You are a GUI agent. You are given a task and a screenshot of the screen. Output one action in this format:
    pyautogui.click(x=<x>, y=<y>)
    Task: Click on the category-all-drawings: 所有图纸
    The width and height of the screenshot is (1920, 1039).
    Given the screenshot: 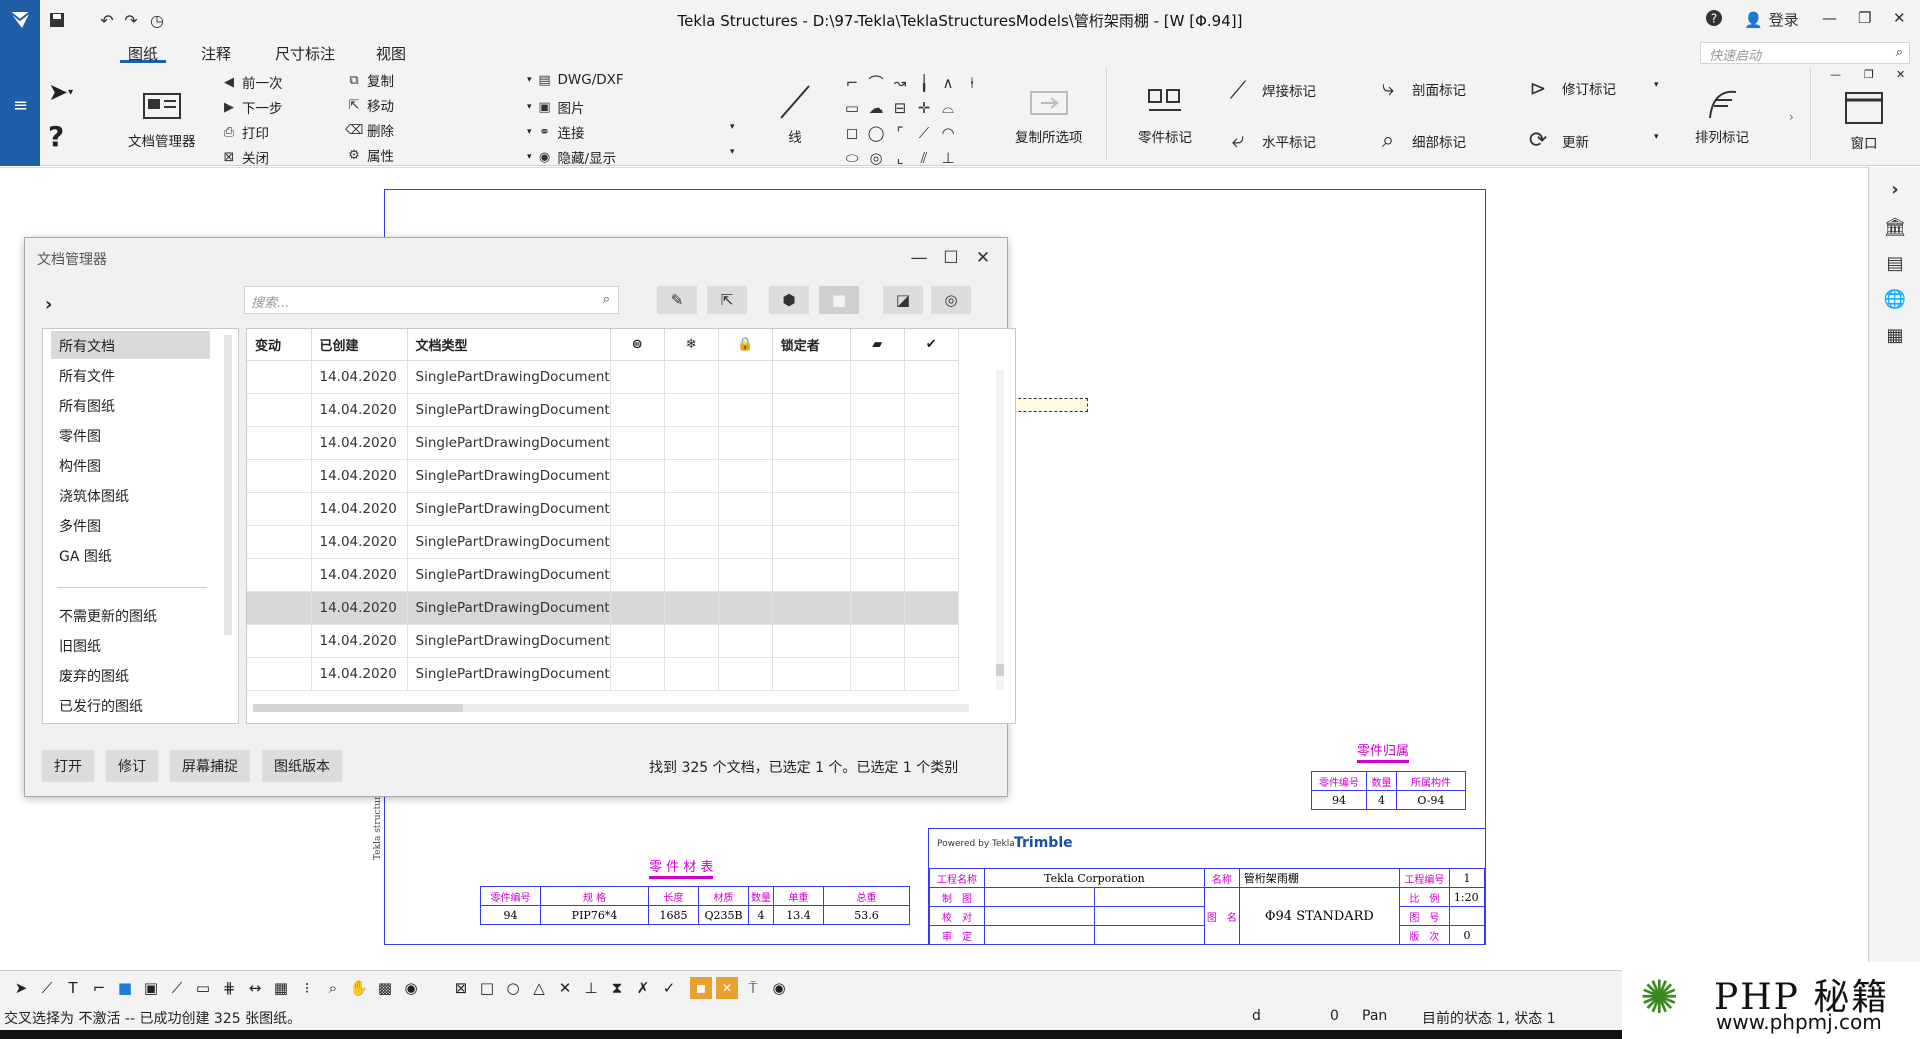 What is the action you would take?
    pyautogui.click(x=130, y=405)
    